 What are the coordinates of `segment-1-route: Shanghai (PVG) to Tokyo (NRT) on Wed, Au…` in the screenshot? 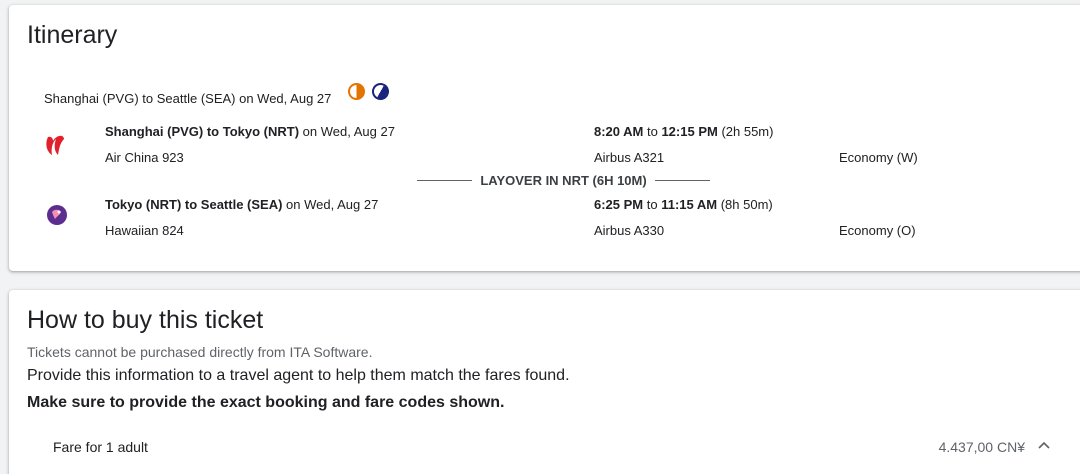 It's located at (250, 131).